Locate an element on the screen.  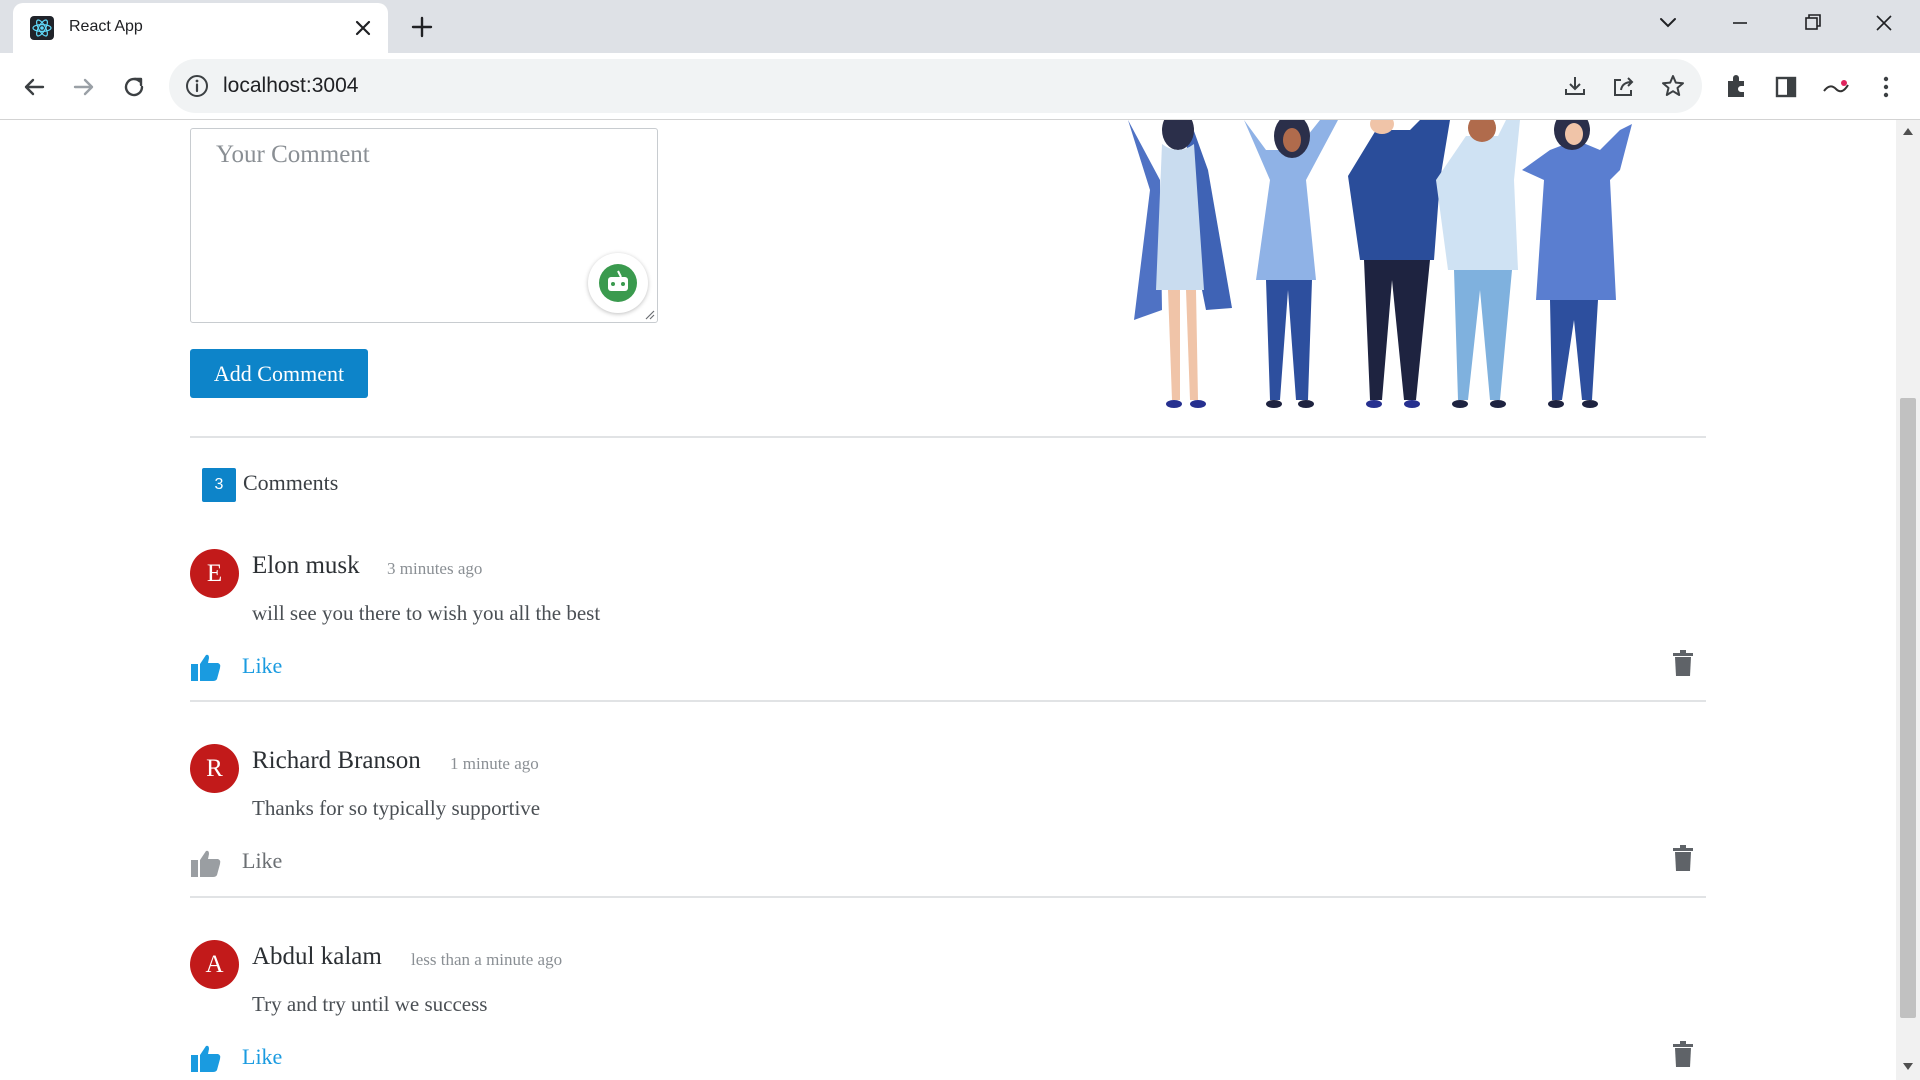
side-panel-icon is located at coordinates (1786, 87).